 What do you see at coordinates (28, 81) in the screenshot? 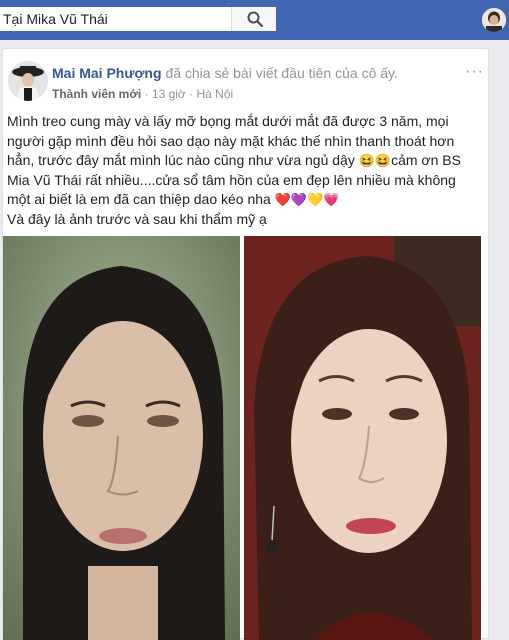
I see `author-avatar` at bounding box center [28, 81].